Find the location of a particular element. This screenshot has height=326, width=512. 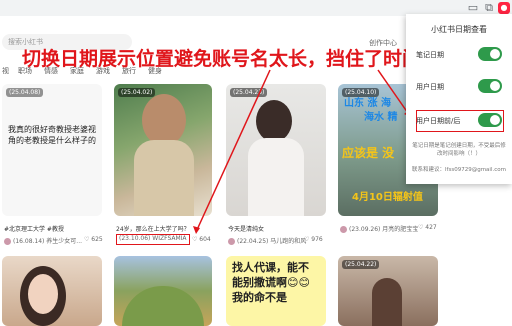

note-date-badge: (25.04.22) is located at coordinates (361, 264).